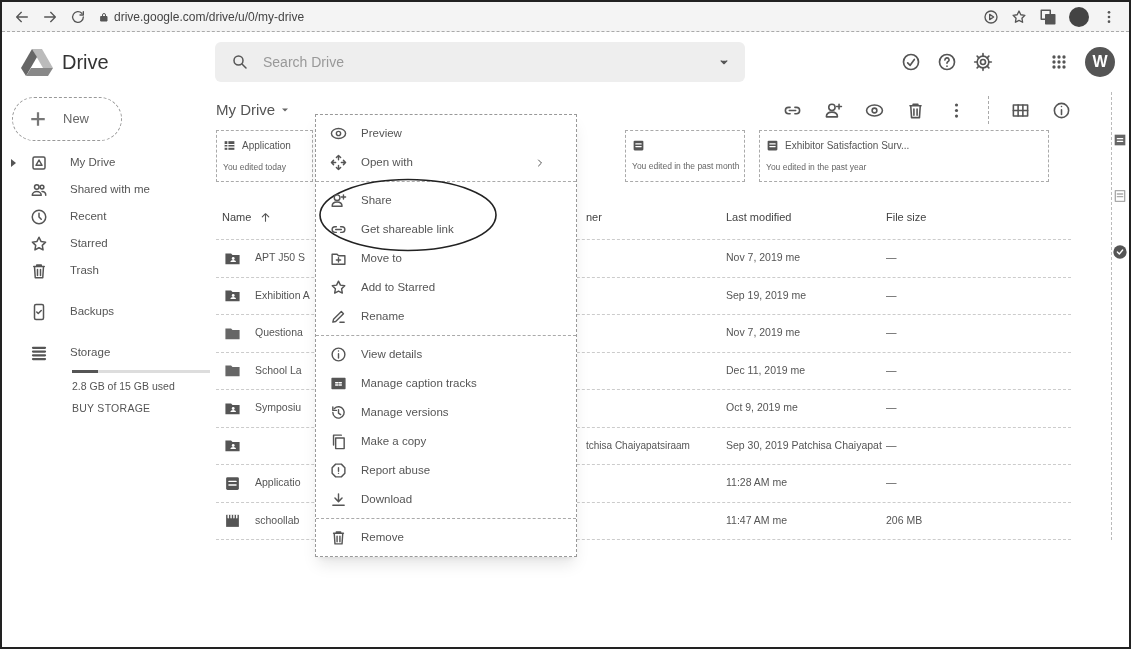 This screenshot has width=1131, height=649. What do you see at coordinates (446, 354) in the screenshot?
I see `menu-item: View details` at bounding box center [446, 354].